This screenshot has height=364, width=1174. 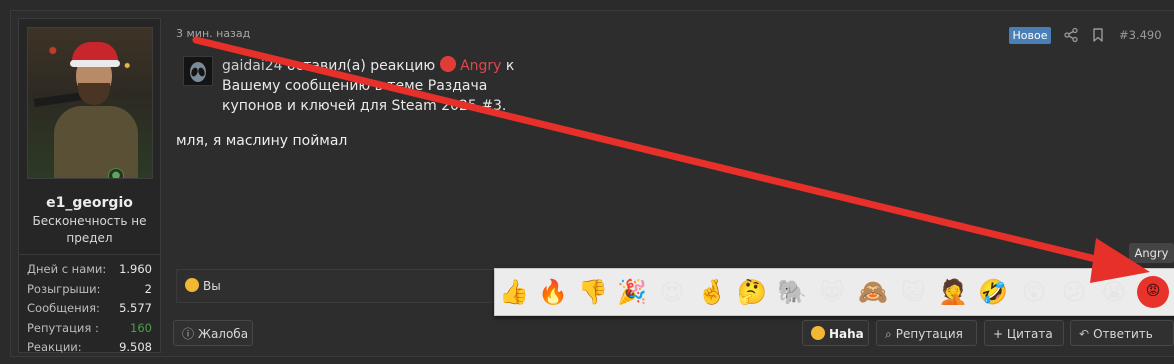 What do you see at coordinates (89, 327) in the screenshot?
I see `stat-row: Репутация : 160` at bounding box center [89, 327].